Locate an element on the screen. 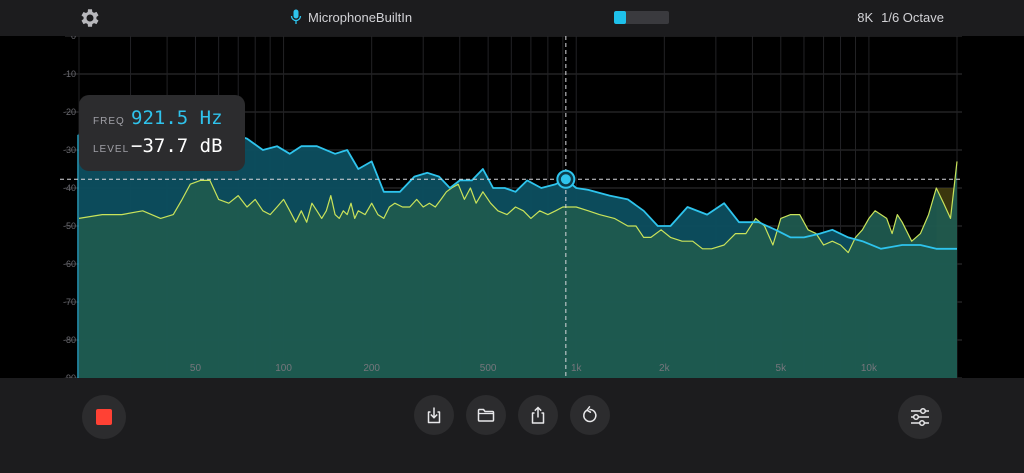 This screenshot has height=473, width=1024. analysis-settings: 8K 1/6 Octave is located at coordinates (900, 17).